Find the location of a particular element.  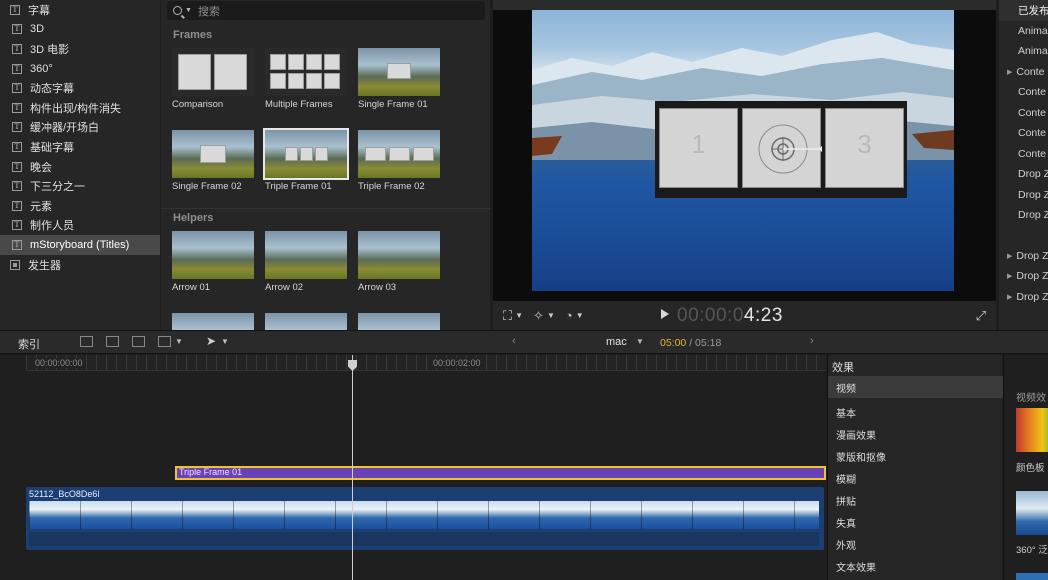

effect-thumbnail-color-board is located at coordinates (1032, 430).